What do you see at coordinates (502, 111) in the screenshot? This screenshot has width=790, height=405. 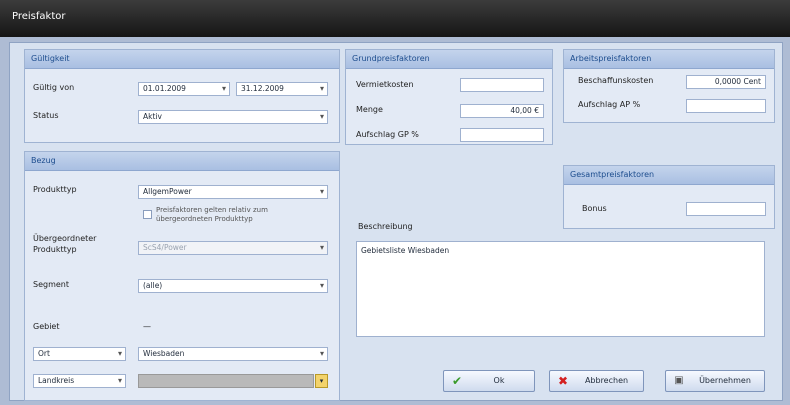 I see `menge-input: 40,00 €` at bounding box center [502, 111].